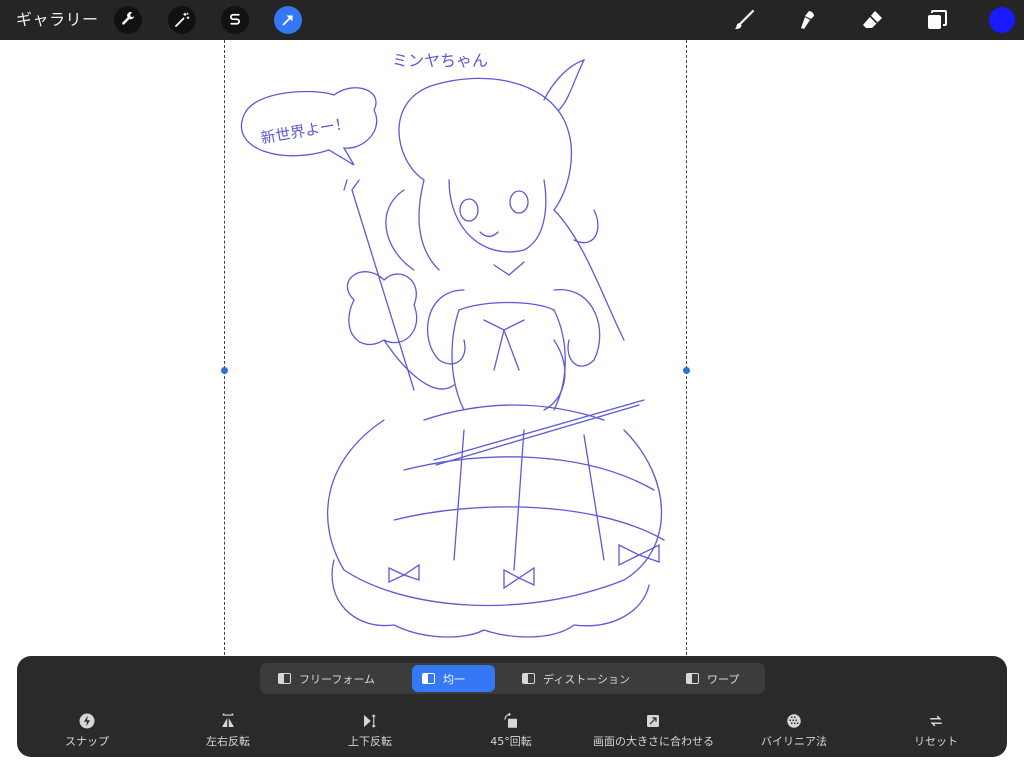  Describe the element at coordinates (794, 721) in the screenshot. I see `bilinear-icon` at that location.